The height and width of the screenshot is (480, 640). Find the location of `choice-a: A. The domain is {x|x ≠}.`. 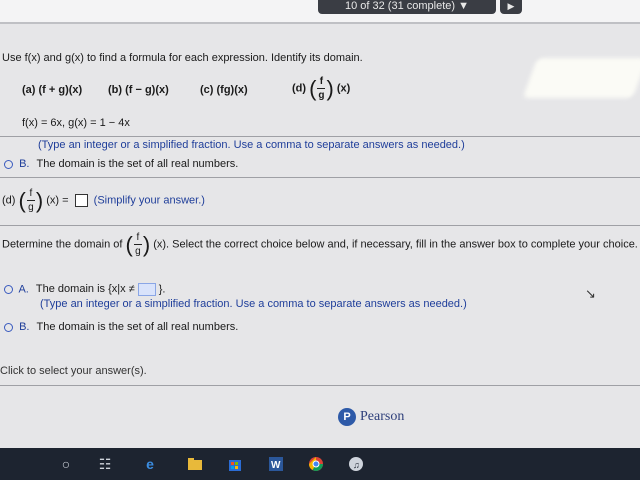

choice-a: A. The domain is {x|x ≠}. is located at coordinates (84, 289).